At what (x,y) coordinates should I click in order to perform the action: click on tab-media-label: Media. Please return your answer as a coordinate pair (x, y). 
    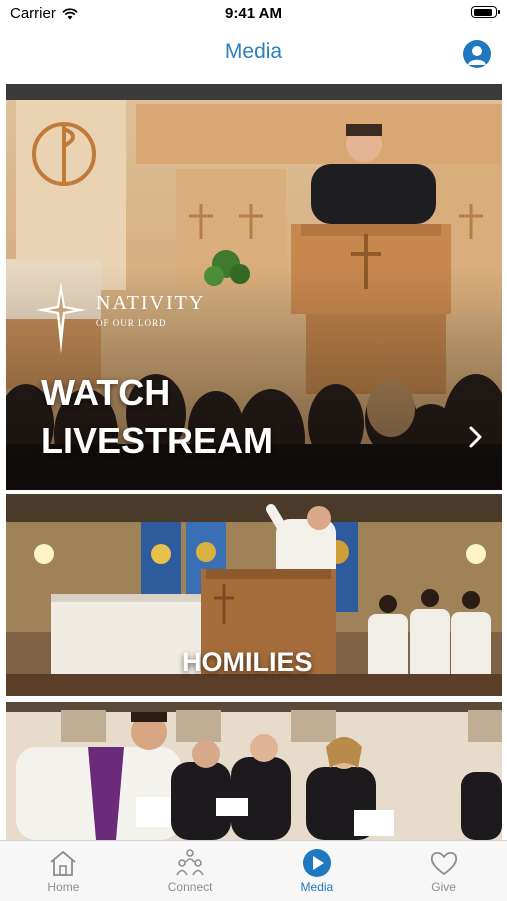
    Looking at the image, I should click on (317, 887).